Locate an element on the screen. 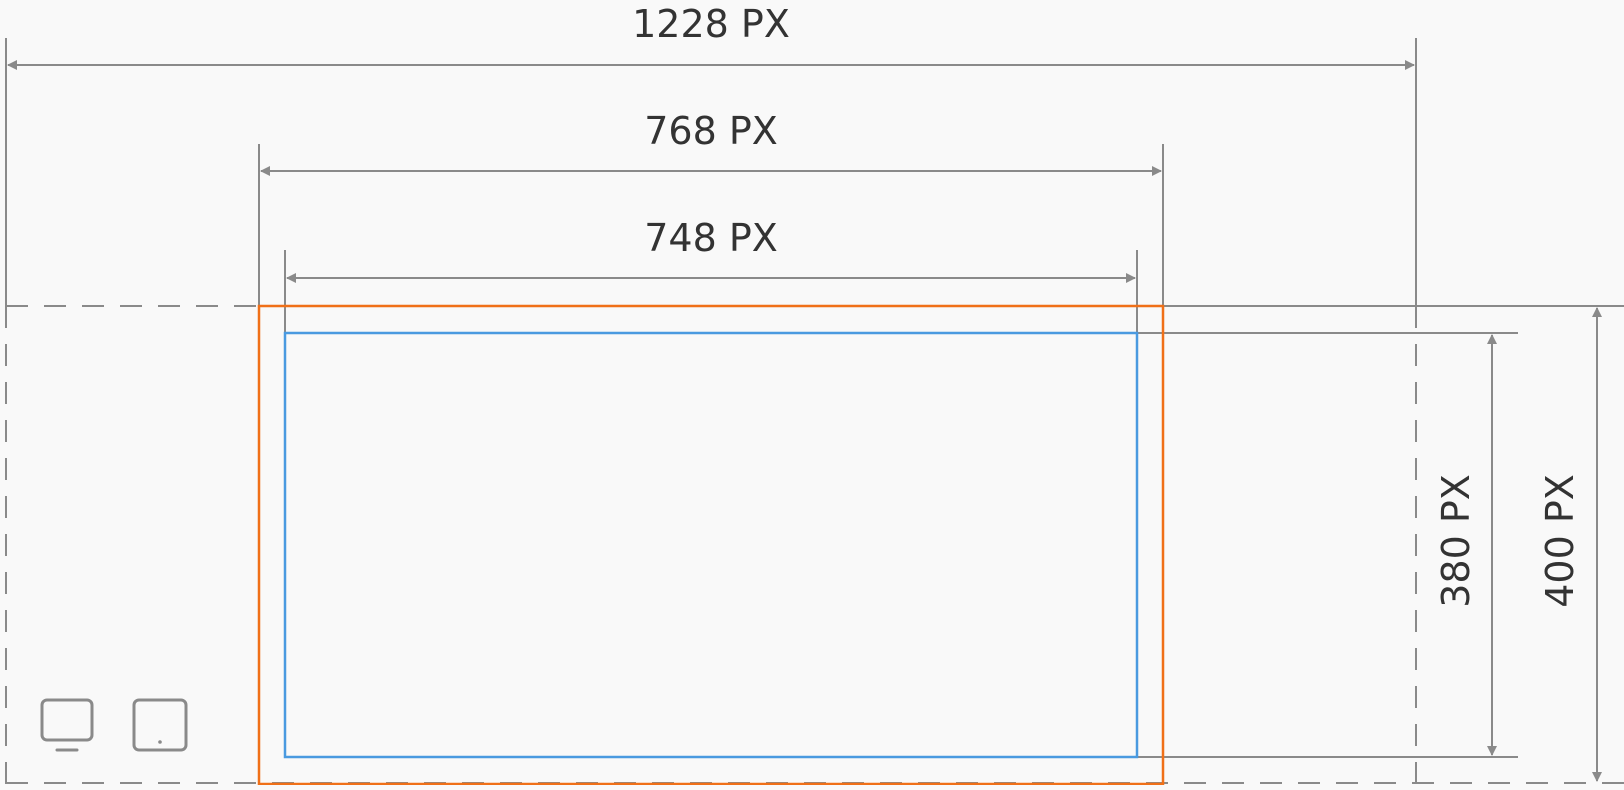 The height and width of the screenshot is (790, 1624). container-width-label: 768 PX is located at coordinates (711, 131).